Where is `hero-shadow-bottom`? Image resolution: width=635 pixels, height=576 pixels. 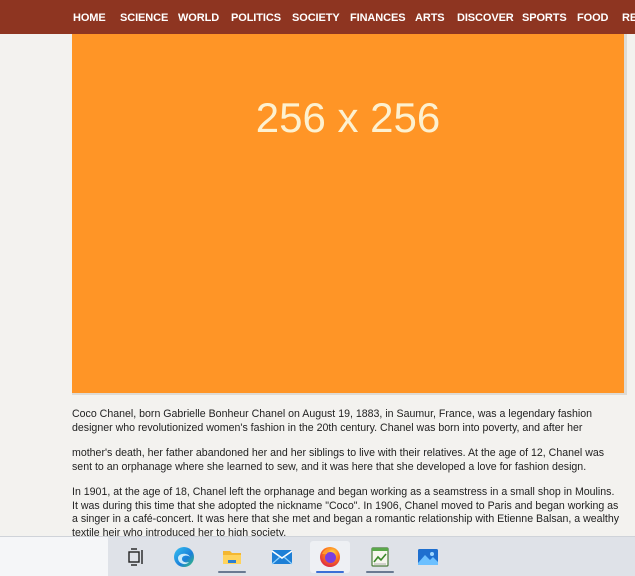
hero-shadow-bottom is located at coordinates (349, 394).